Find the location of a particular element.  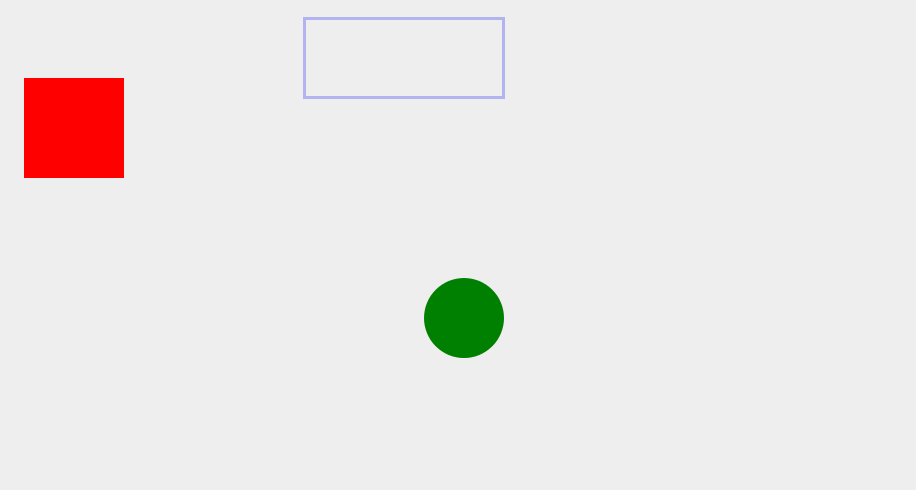

drop-target-box is located at coordinates (404, 58).